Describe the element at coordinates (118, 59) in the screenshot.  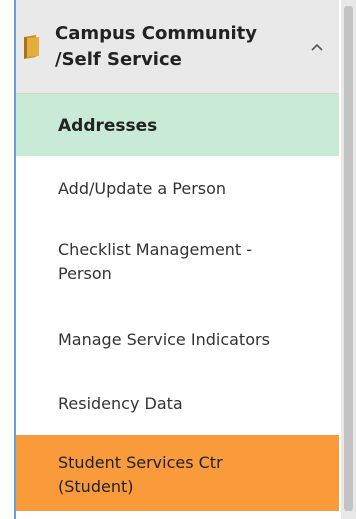
I see `header-title-line2: /Self Service` at that location.